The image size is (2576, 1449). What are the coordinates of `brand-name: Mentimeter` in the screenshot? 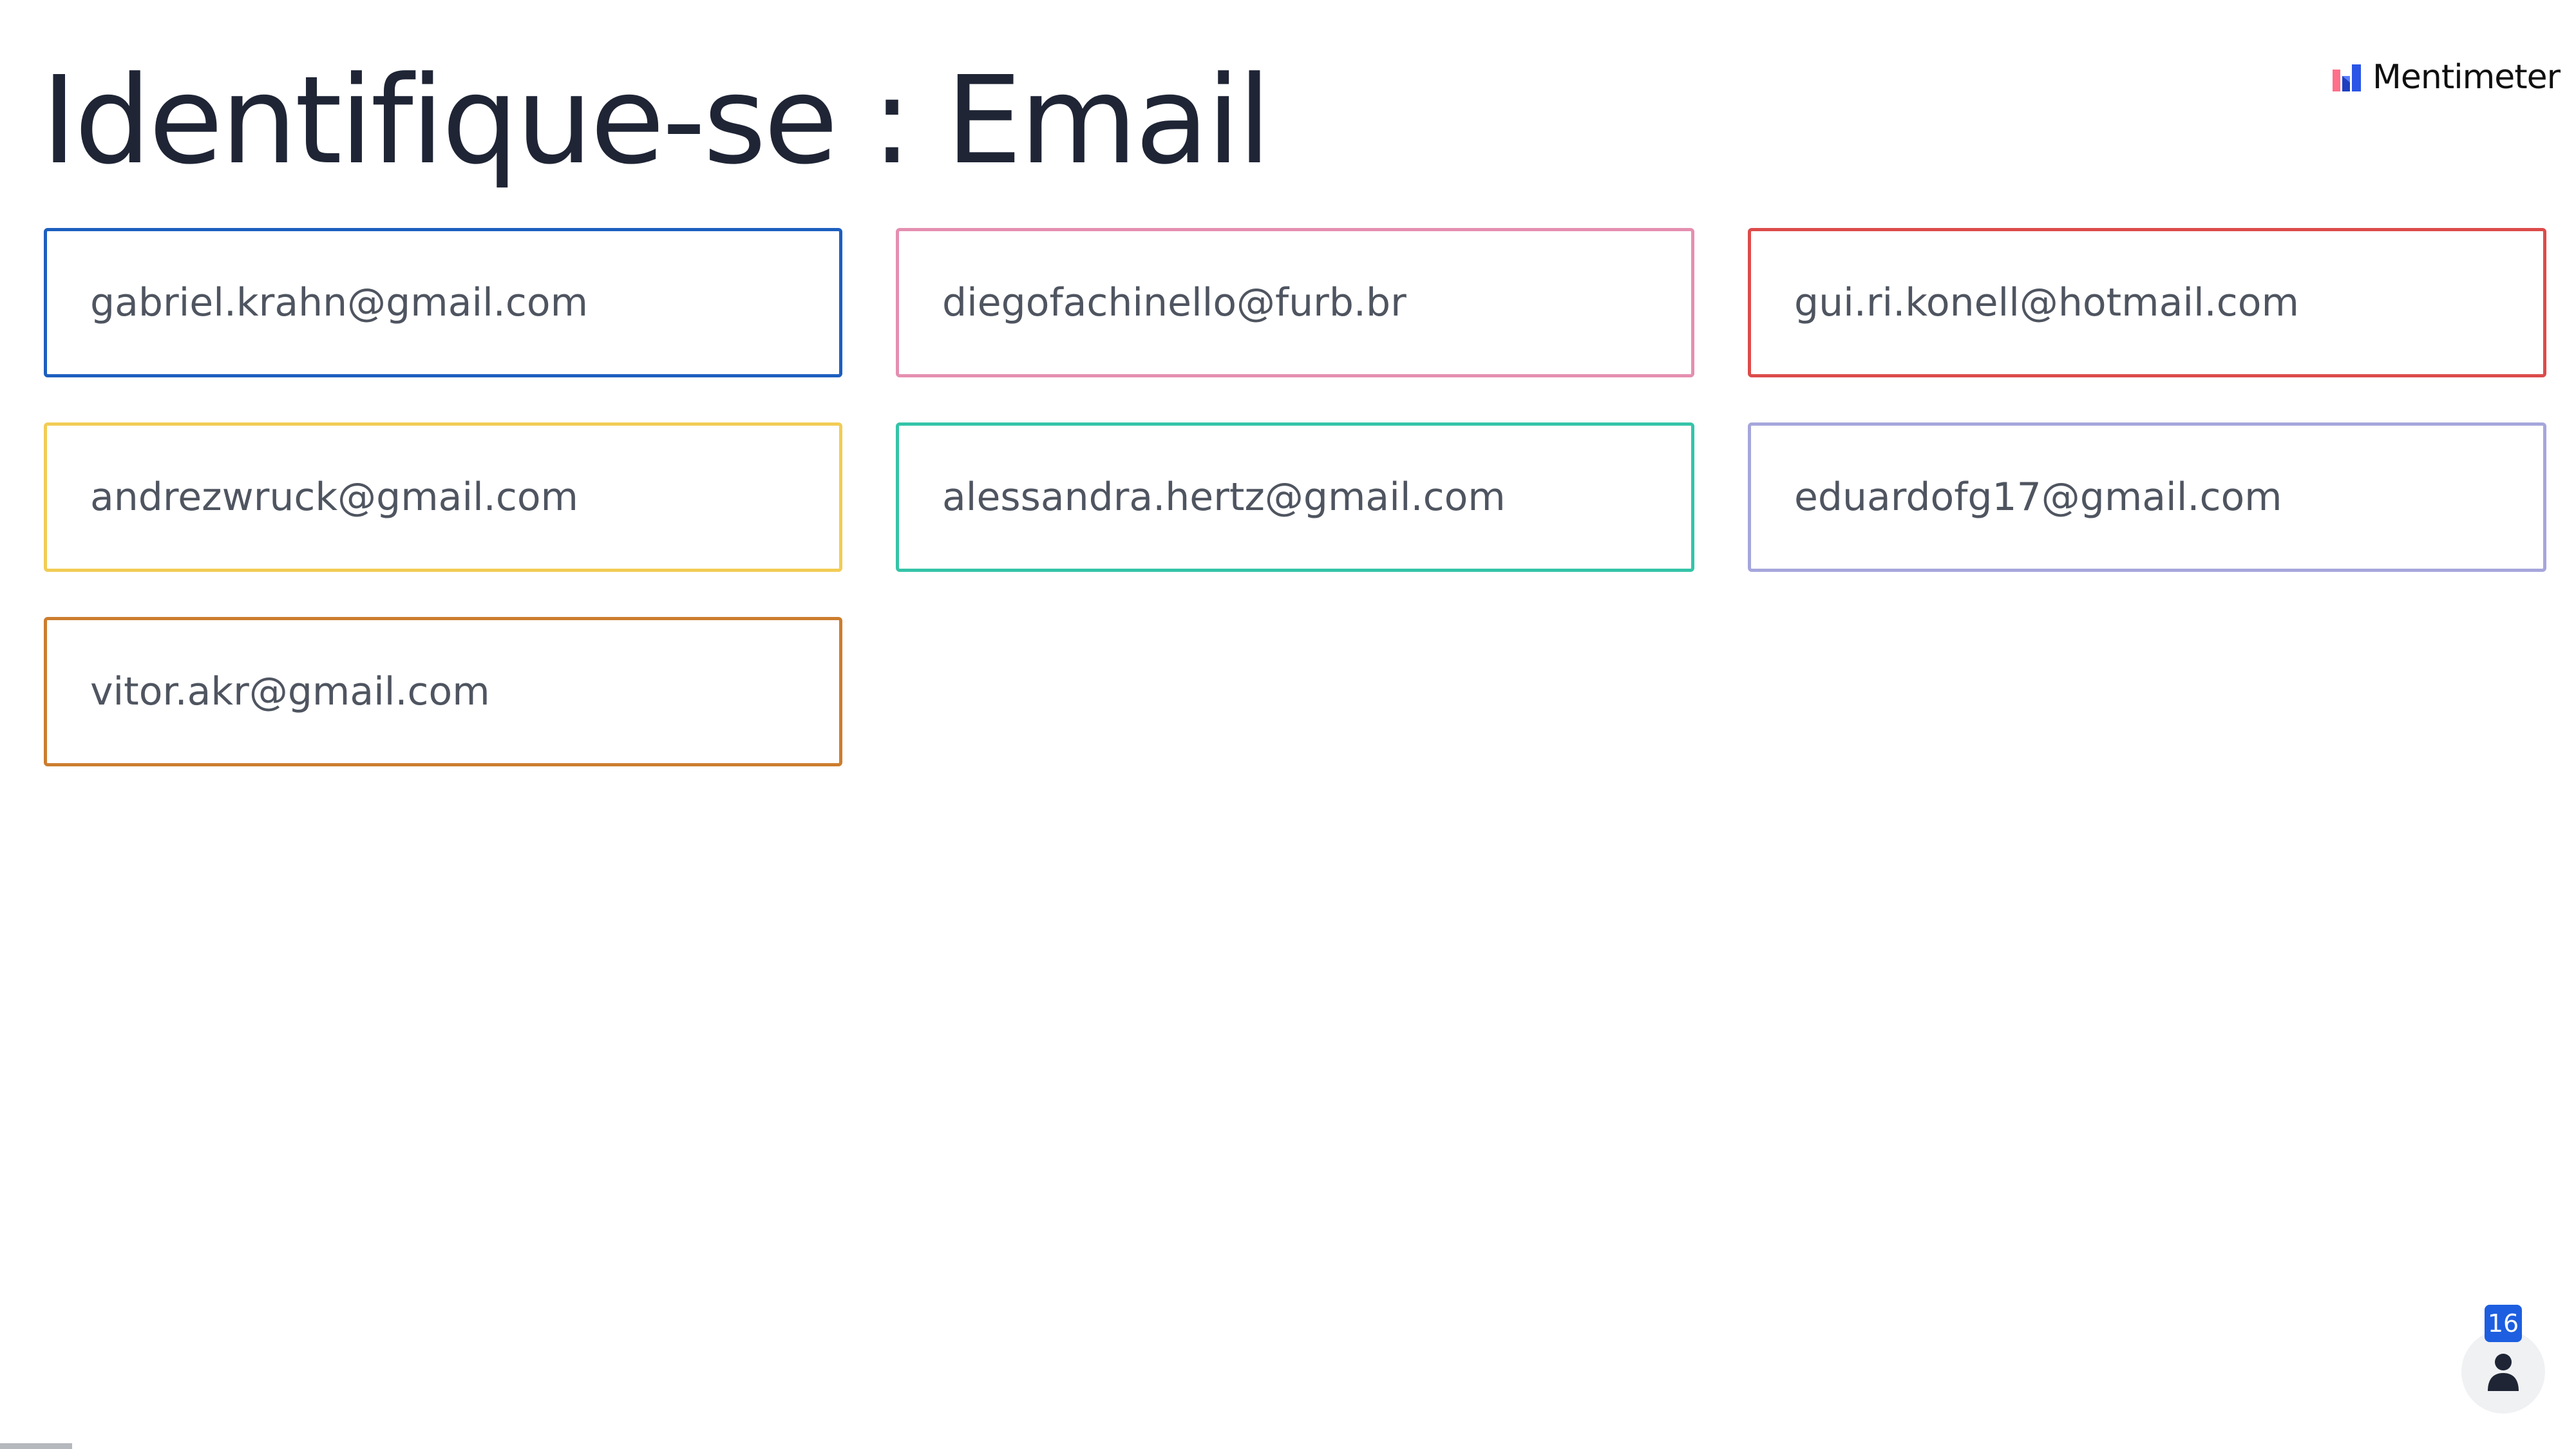 It's located at (2466, 77).